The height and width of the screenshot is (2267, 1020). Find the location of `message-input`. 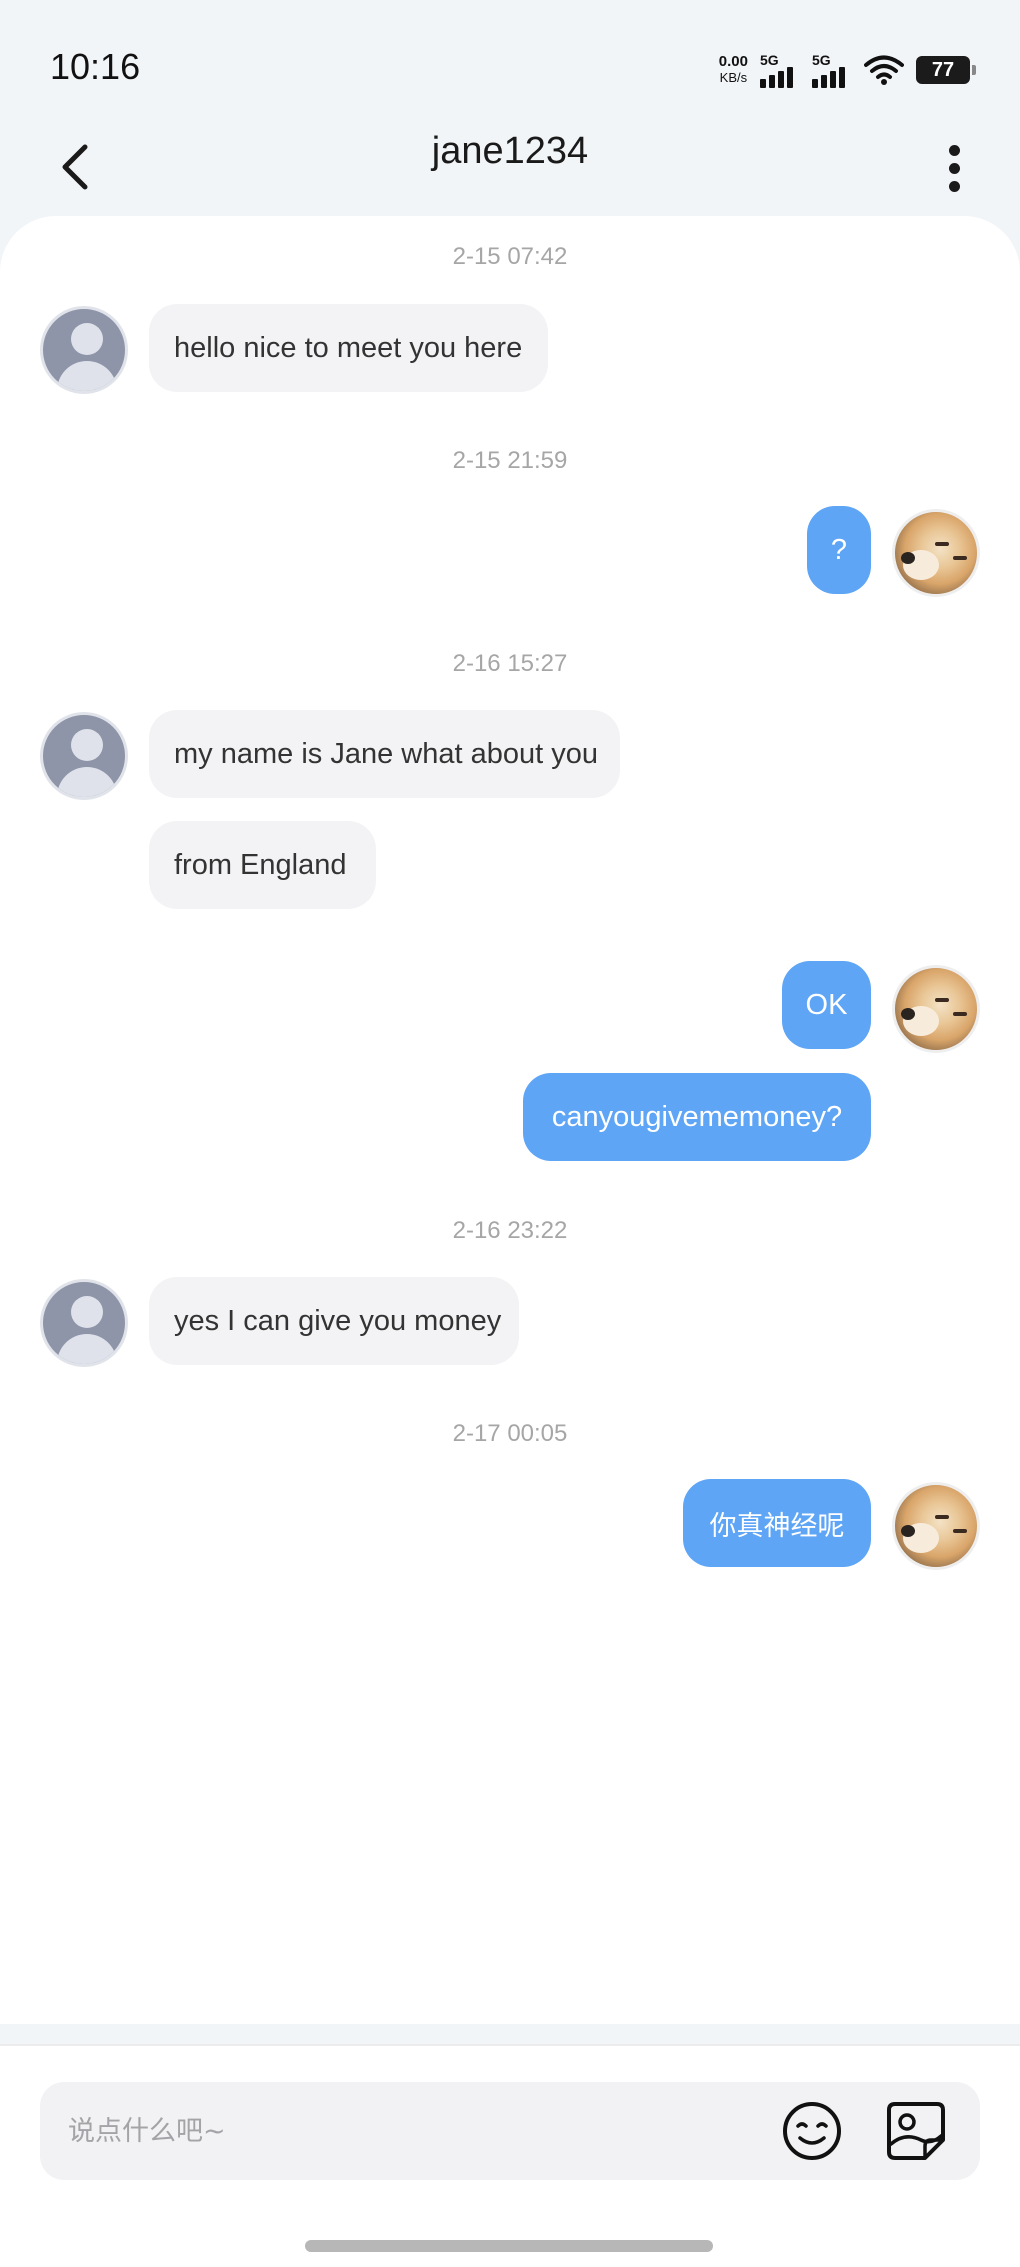

message-input is located at coordinates (418, 2131).